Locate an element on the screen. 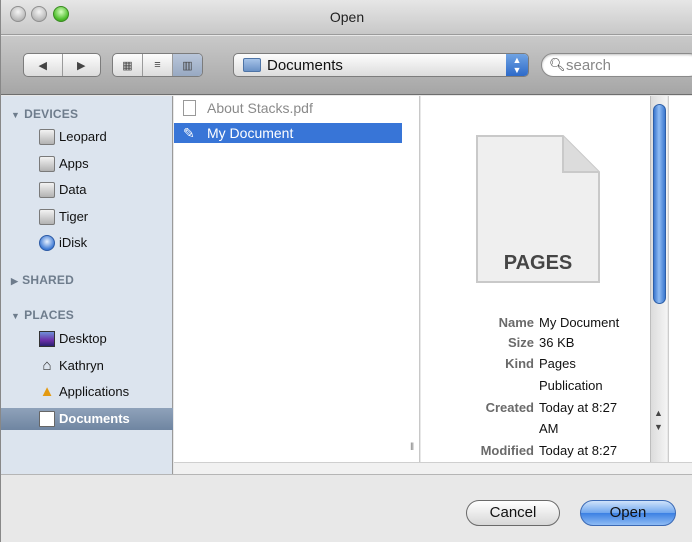 Image resolution: width=692 pixels, height=542 pixels. cancel-button: Cancel is located at coordinates (513, 513).